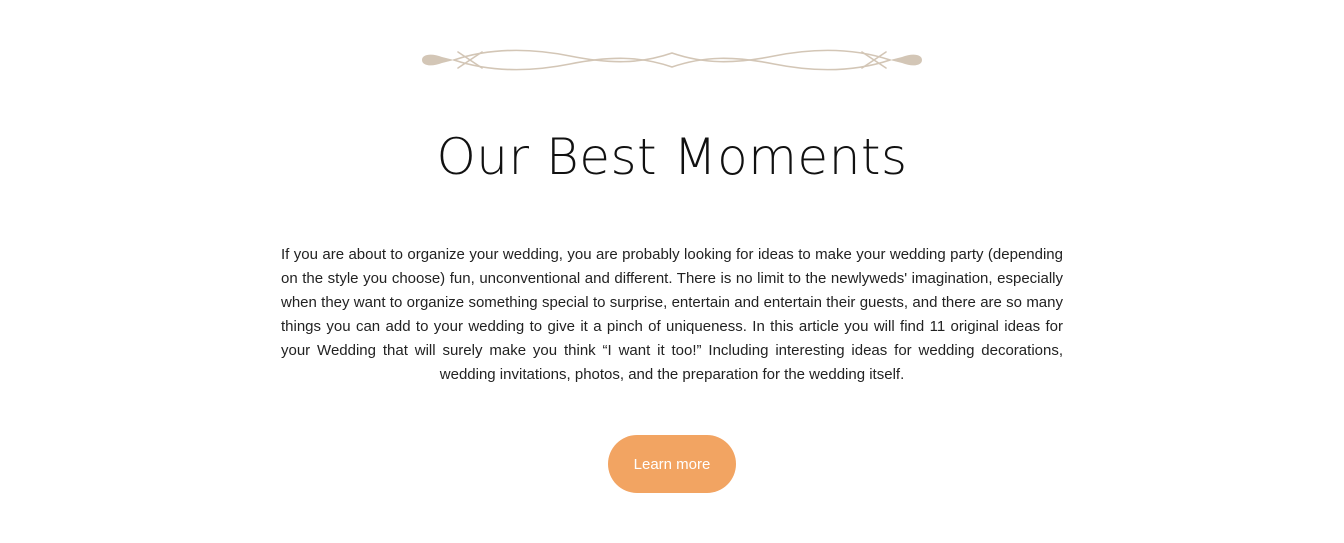 The height and width of the screenshot is (543, 1344). I want to click on learn-more-button: Learn more, so click(672, 464).